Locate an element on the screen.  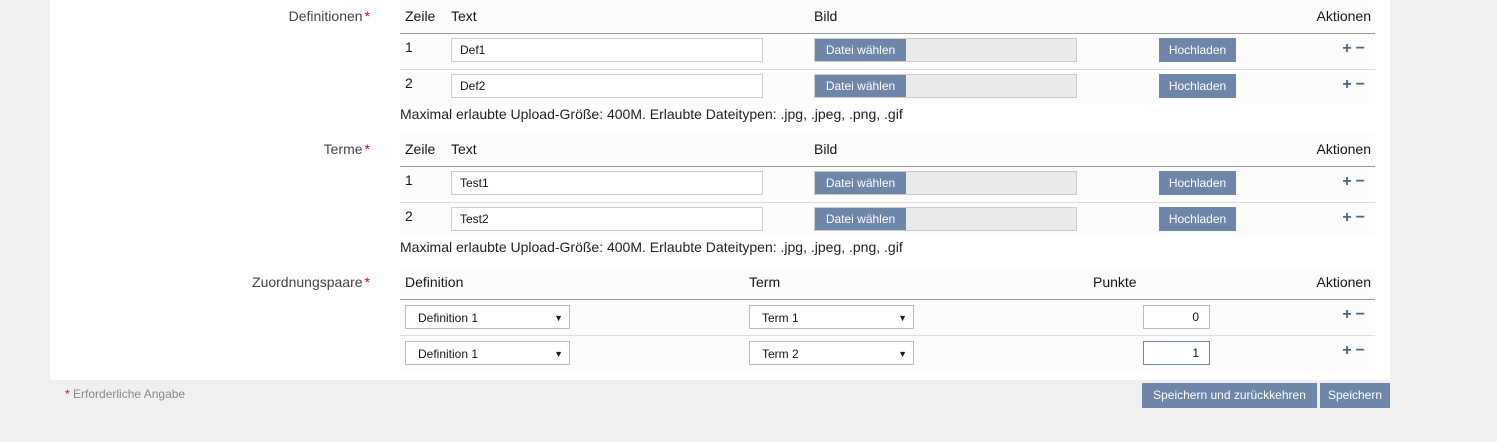
definitions-label: Definitionen is located at coordinates (210, 16).